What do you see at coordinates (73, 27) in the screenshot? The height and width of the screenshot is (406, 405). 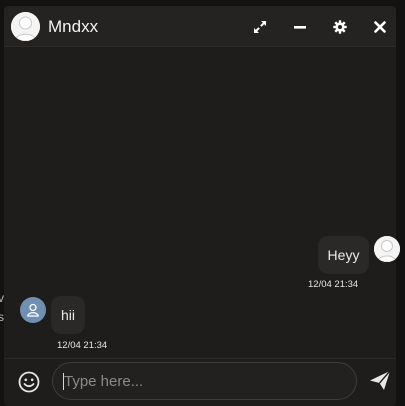 I see `contact-name: Mndxx` at bounding box center [73, 27].